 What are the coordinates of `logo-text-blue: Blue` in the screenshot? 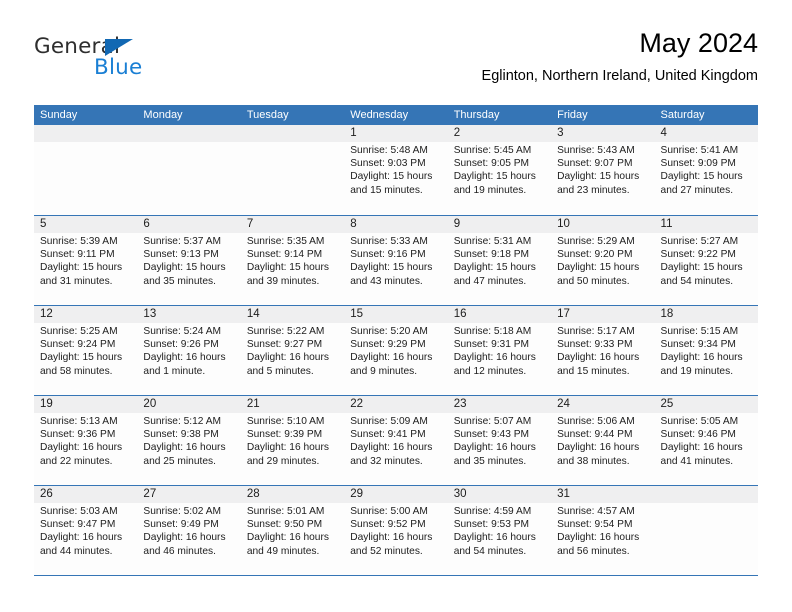 It's located at (118, 67).